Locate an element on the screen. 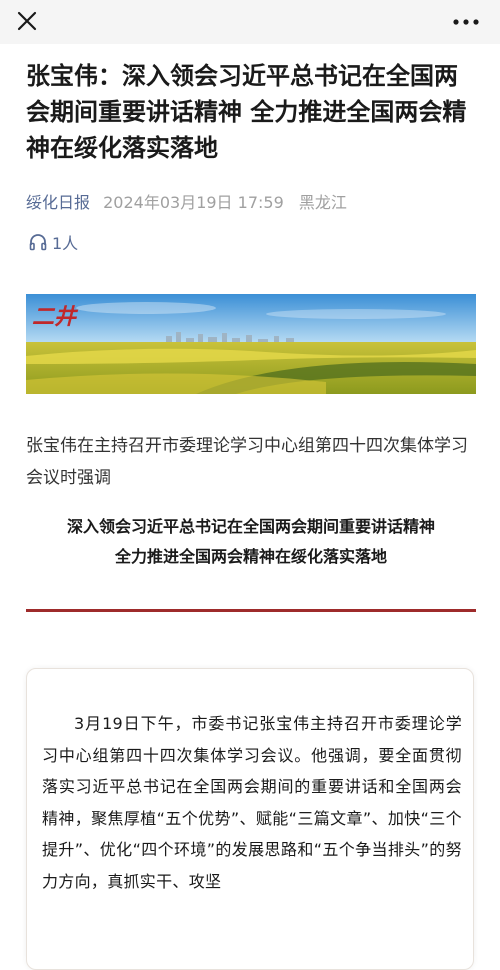 The height and width of the screenshot is (970, 500). close-button is located at coordinates (27, 21).